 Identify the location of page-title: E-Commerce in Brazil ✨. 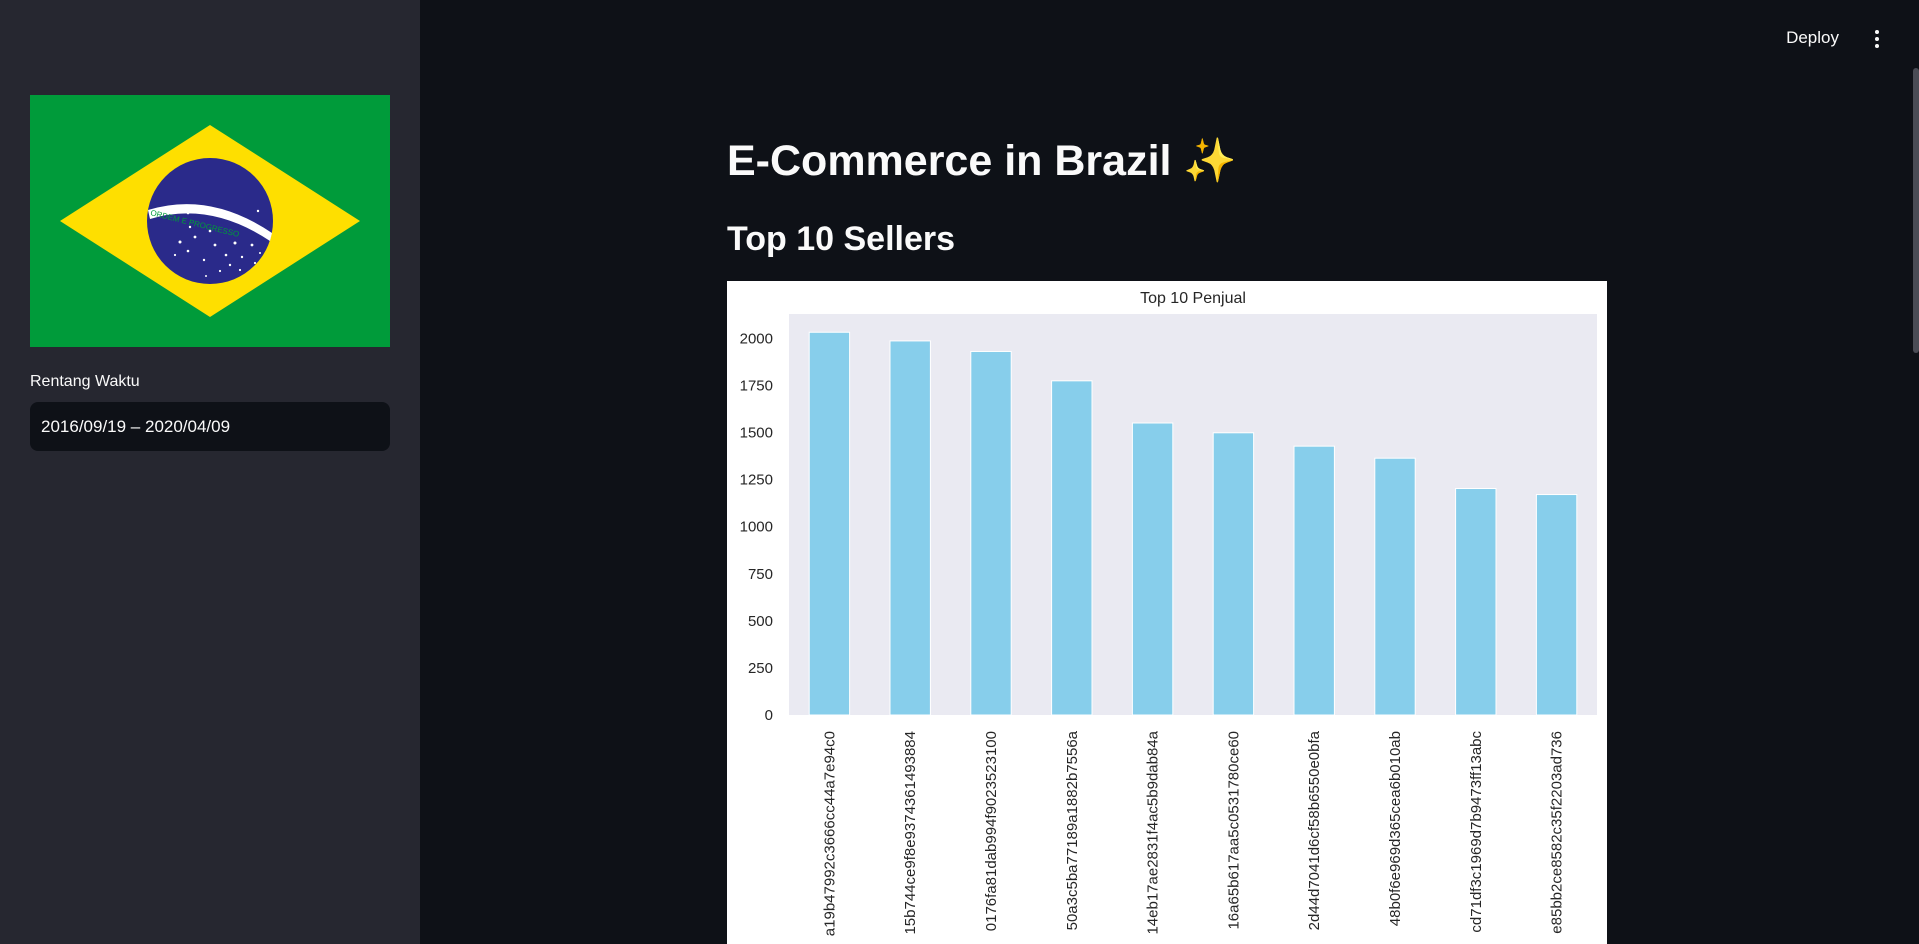
(982, 161).